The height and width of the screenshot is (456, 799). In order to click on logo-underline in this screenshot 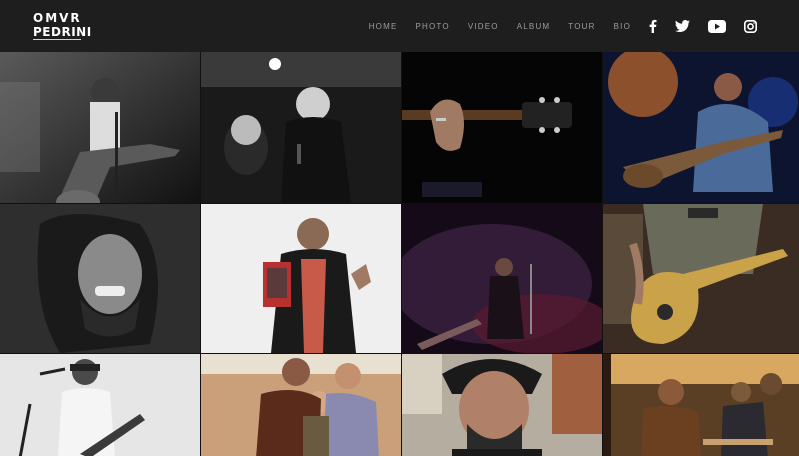, I will do `click(57, 39)`.